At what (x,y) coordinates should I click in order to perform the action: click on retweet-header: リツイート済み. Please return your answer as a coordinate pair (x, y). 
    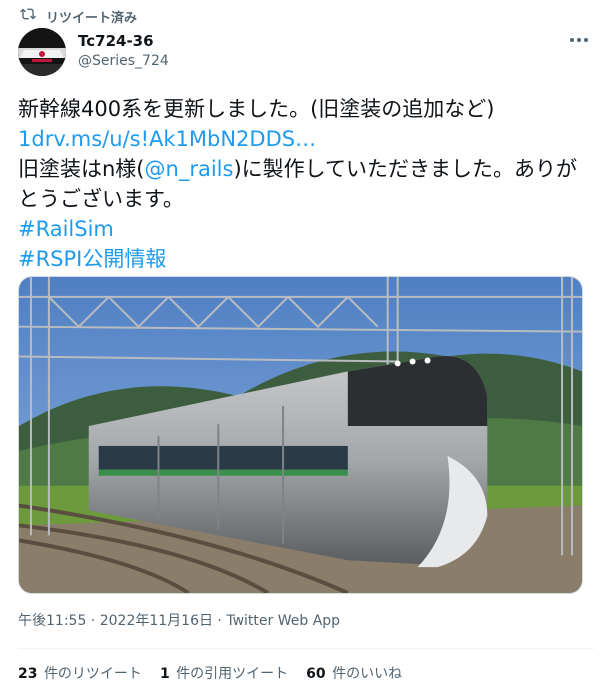
    Looking at the image, I should click on (79, 16).